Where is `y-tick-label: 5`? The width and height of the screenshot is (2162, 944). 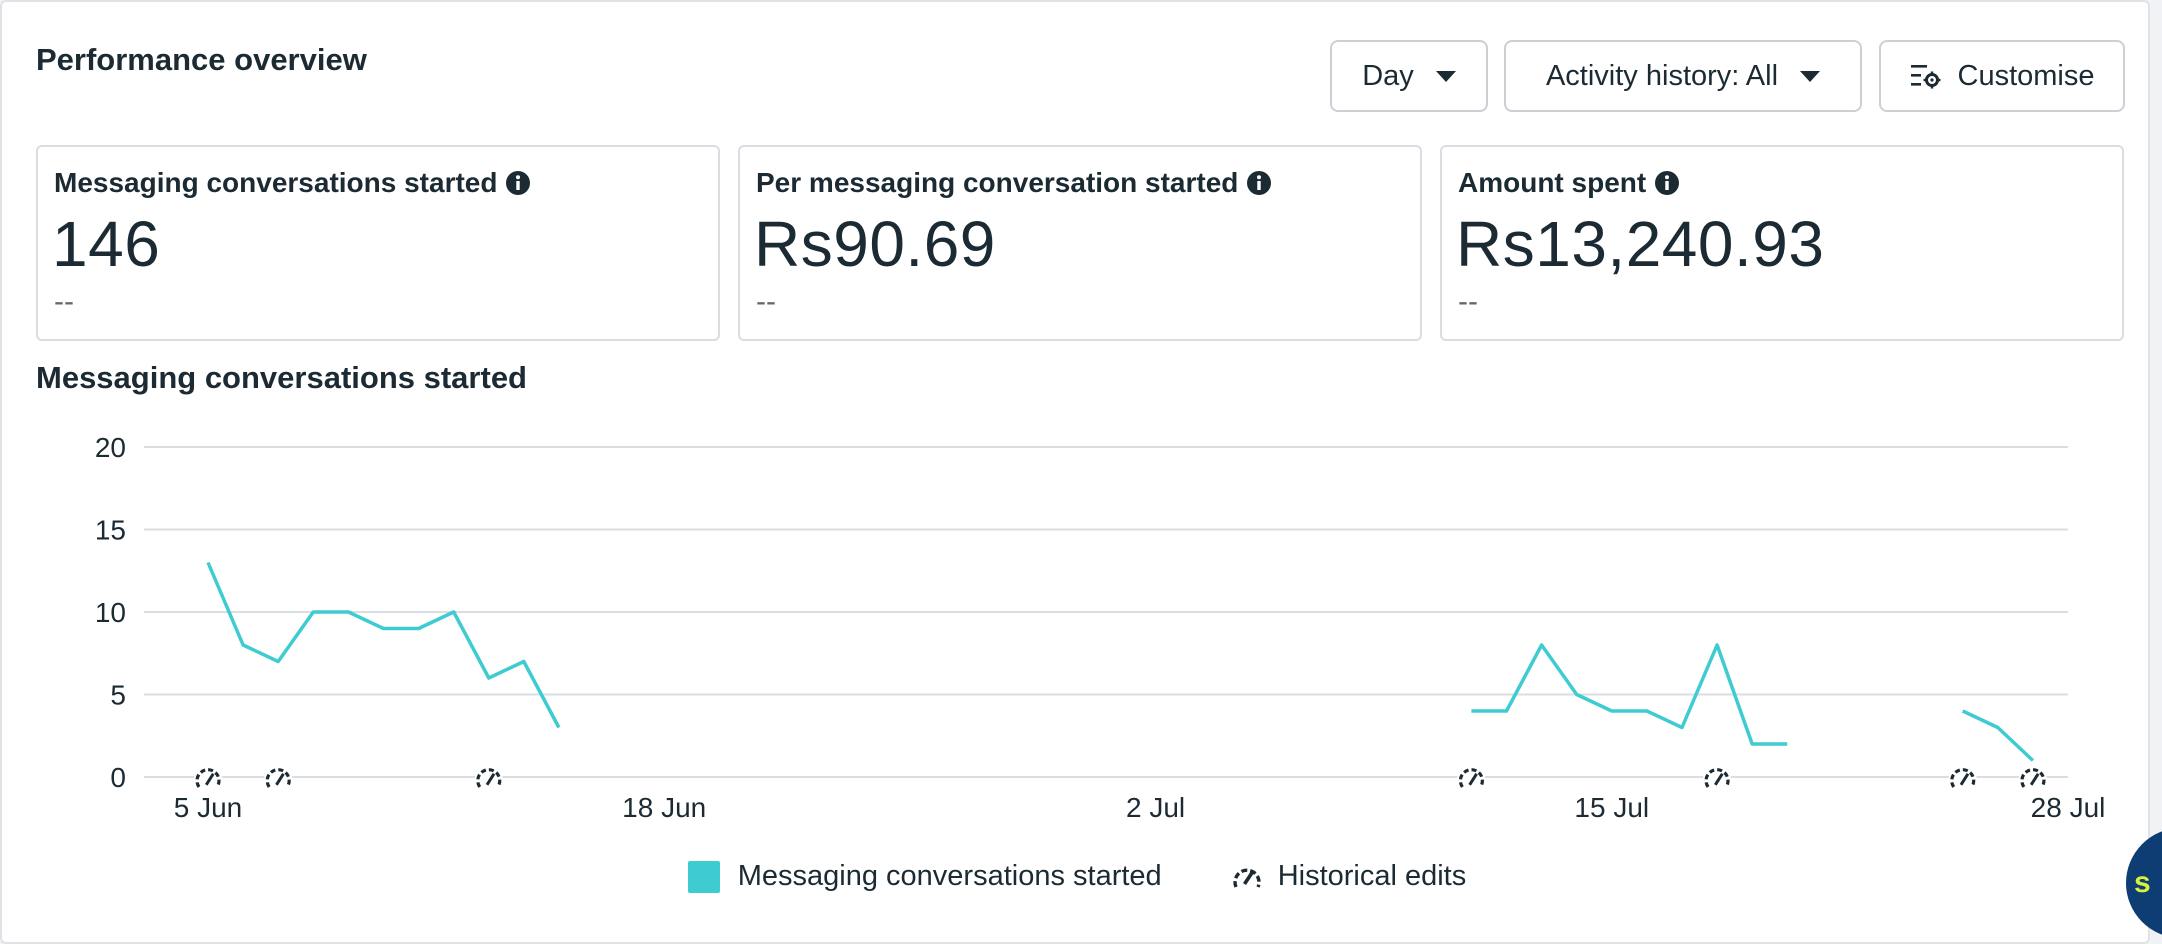
y-tick-label: 5 is located at coordinates (118, 695).